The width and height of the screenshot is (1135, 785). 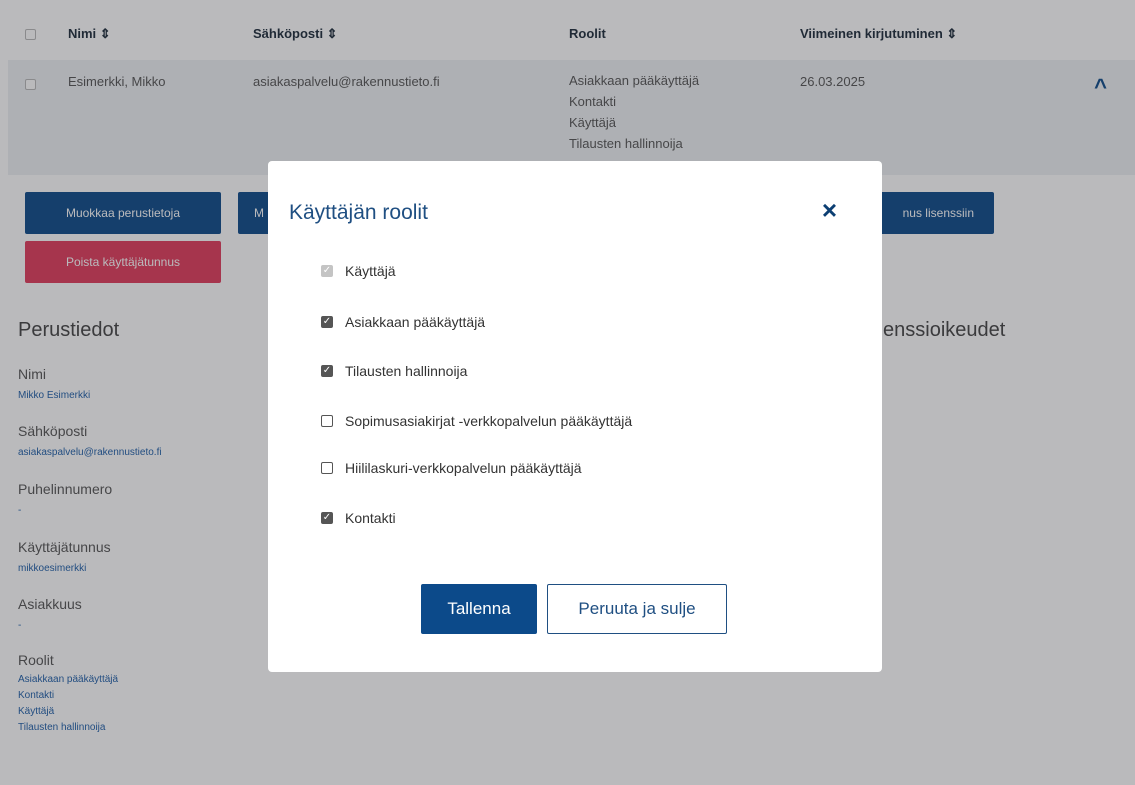 I want to click on role-option-label: Asiakkaan pääkäyttäjä, so click(x=415, y=322).